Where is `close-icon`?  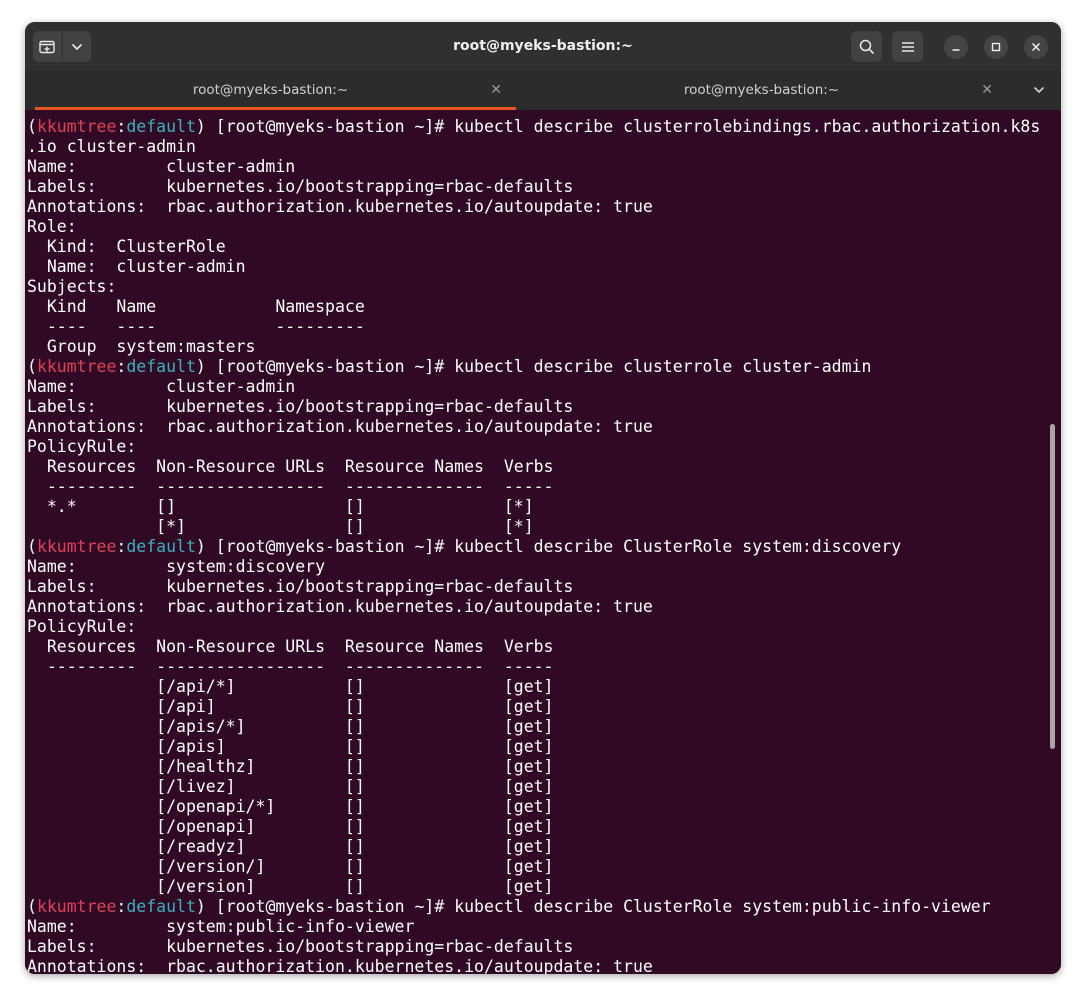 close-icon is located at coordinates (1036, 47).